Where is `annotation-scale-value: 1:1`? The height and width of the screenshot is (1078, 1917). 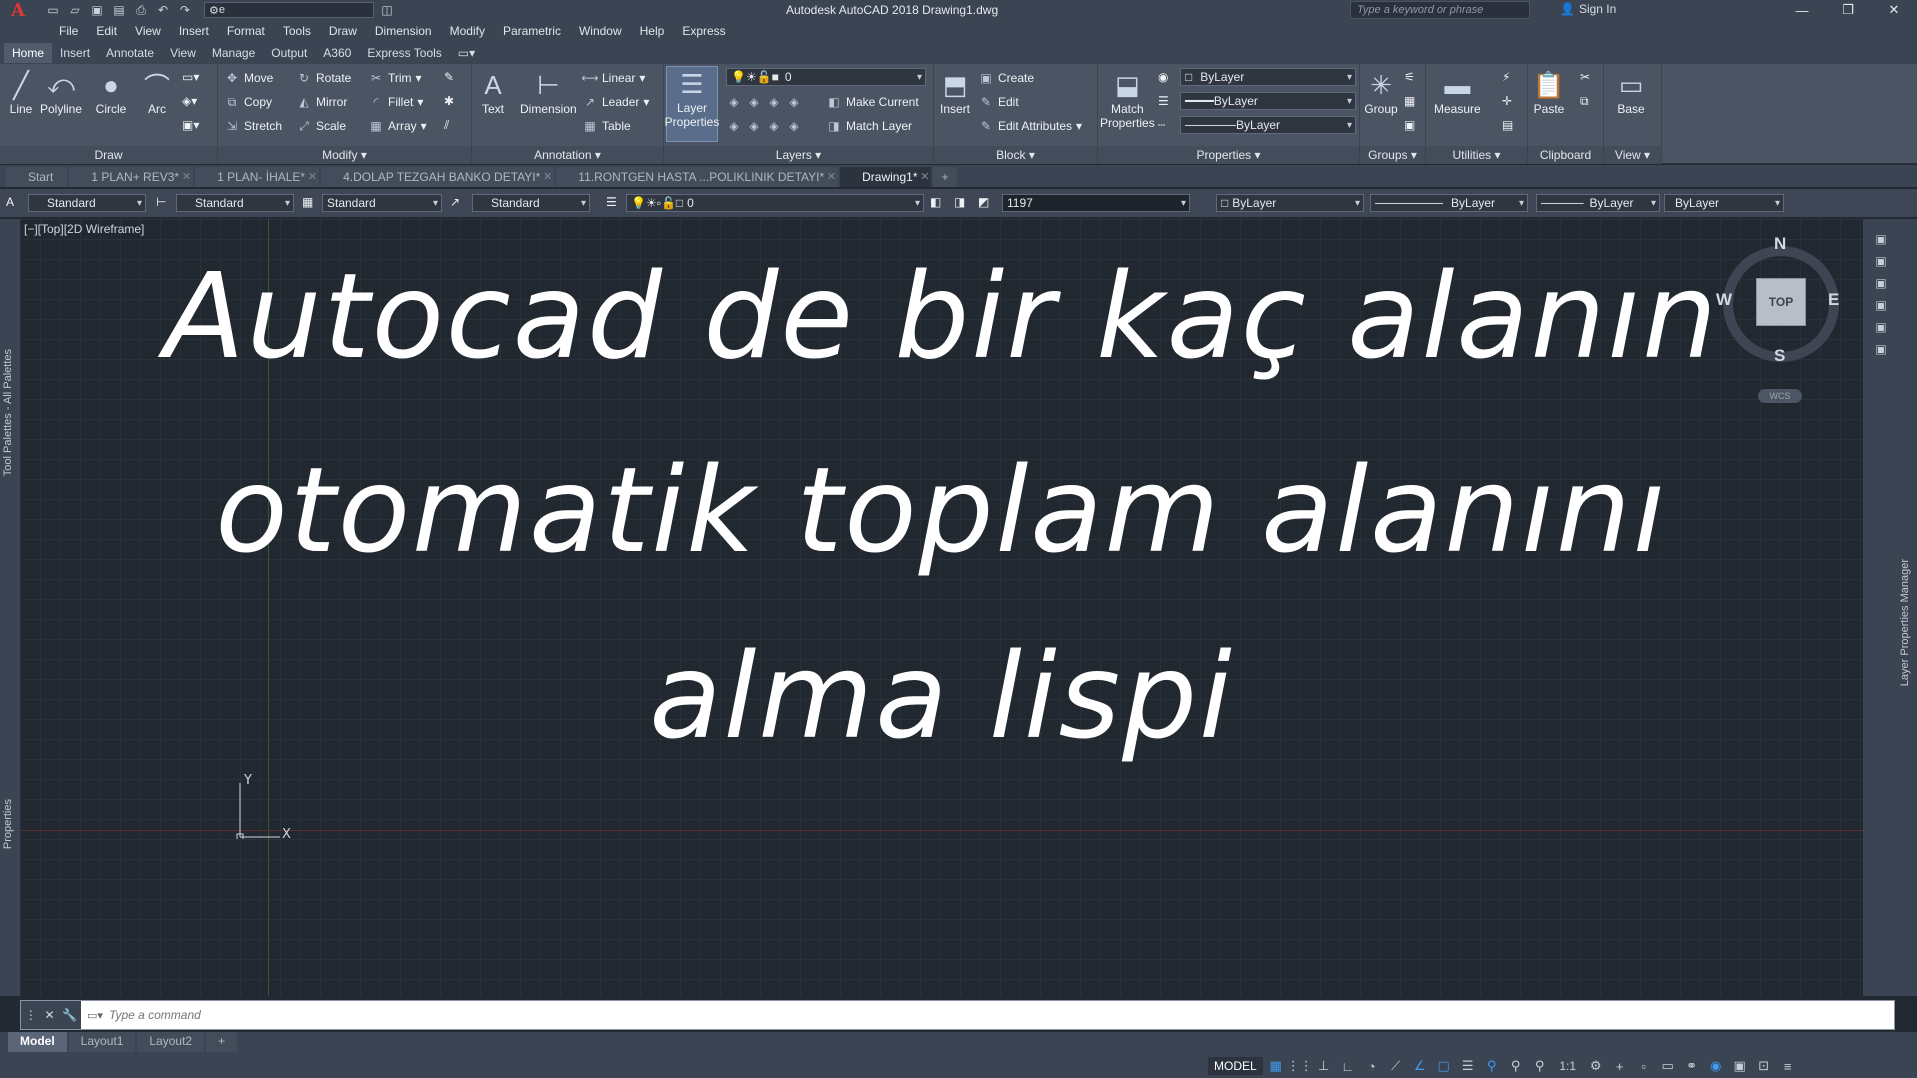
annotation-scale-value: 1:1 is located at coordinates (1568, 1066).